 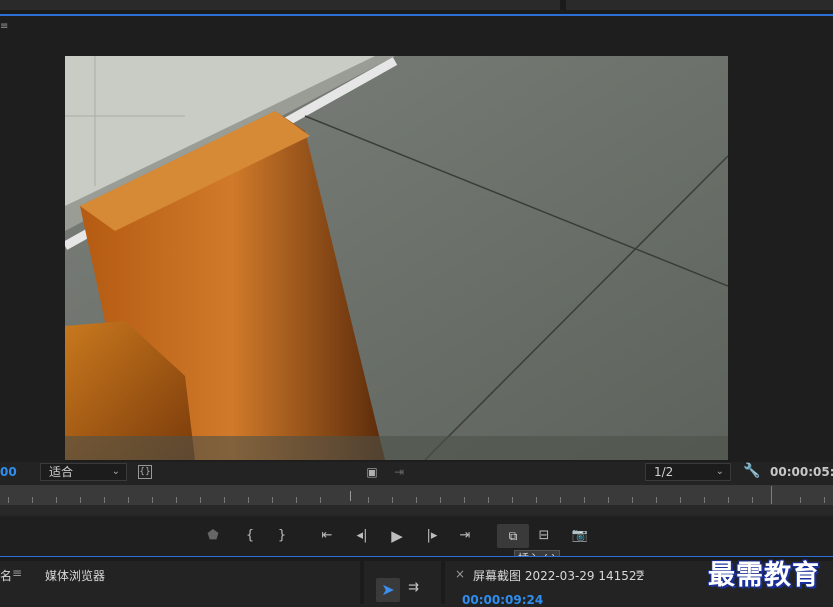 I want to click on mini-timeline-ruler, so click(x=416, y=495).